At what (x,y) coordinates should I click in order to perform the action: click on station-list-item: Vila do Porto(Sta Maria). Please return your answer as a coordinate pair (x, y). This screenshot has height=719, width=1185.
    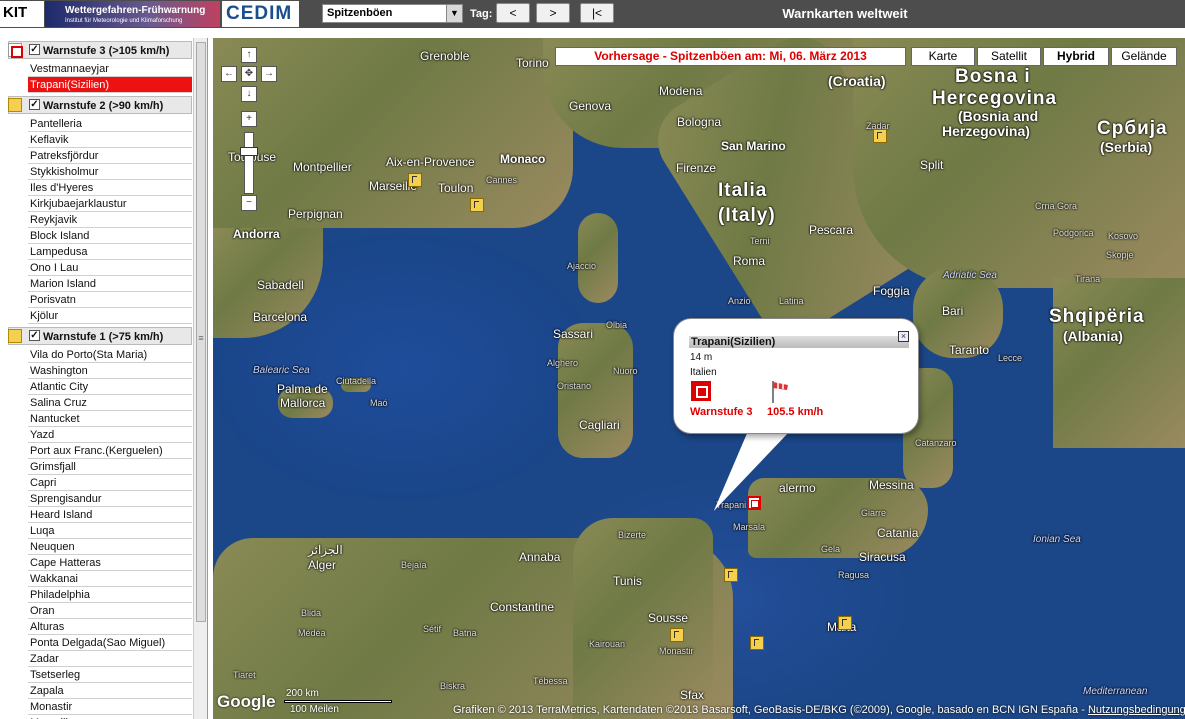
    Looking at the image, I should click on (110, 355).